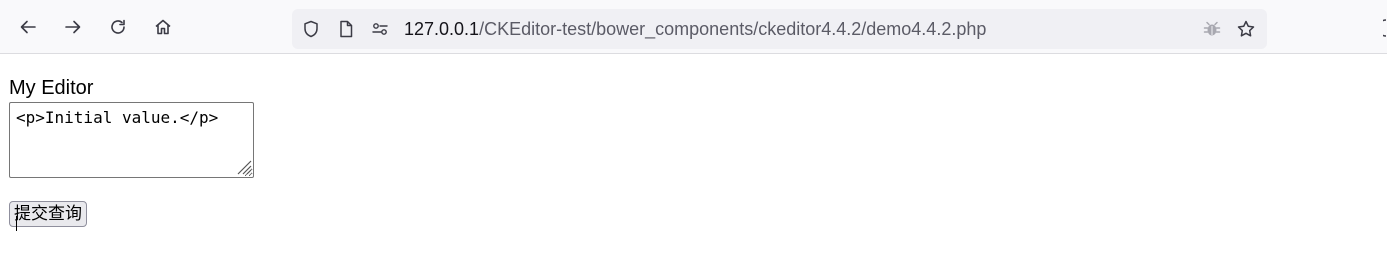 The width and height of the screenshot is (1387, 253). What do you see at coordinates (442, 29) in the screenshot?
I see `url-host: 127.0.0.1` at bounding box center [442, 29].